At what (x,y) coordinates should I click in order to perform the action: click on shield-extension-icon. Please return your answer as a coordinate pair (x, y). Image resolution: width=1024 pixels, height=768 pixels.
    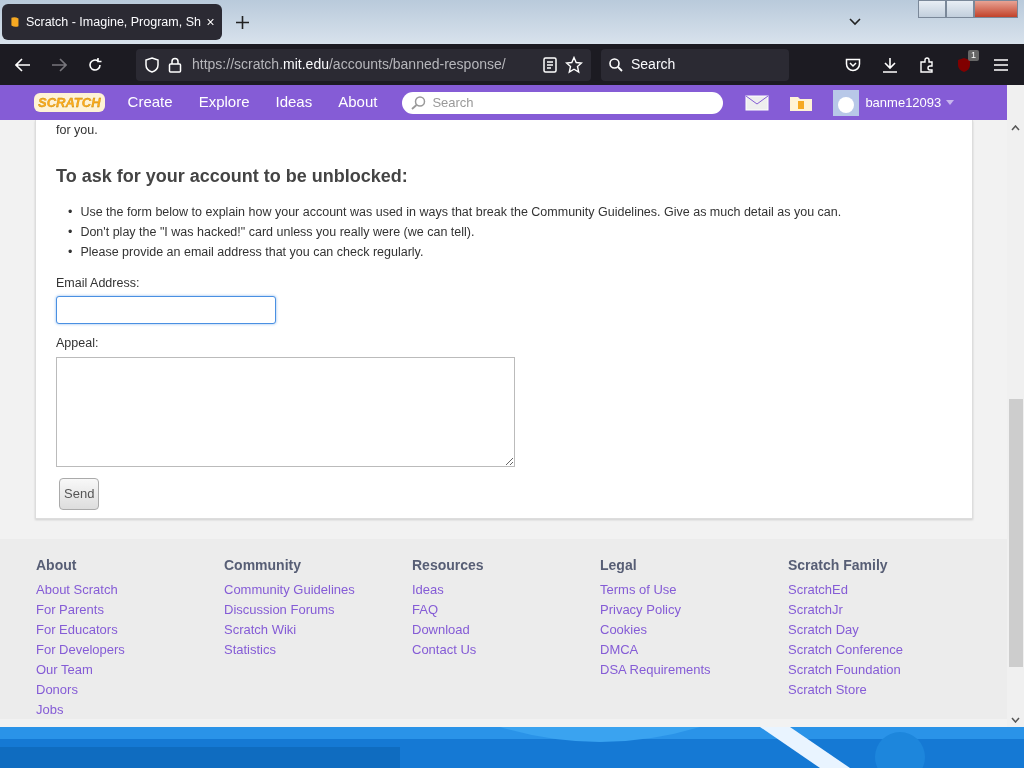
    Looking at the image, I should click on (964, 64).